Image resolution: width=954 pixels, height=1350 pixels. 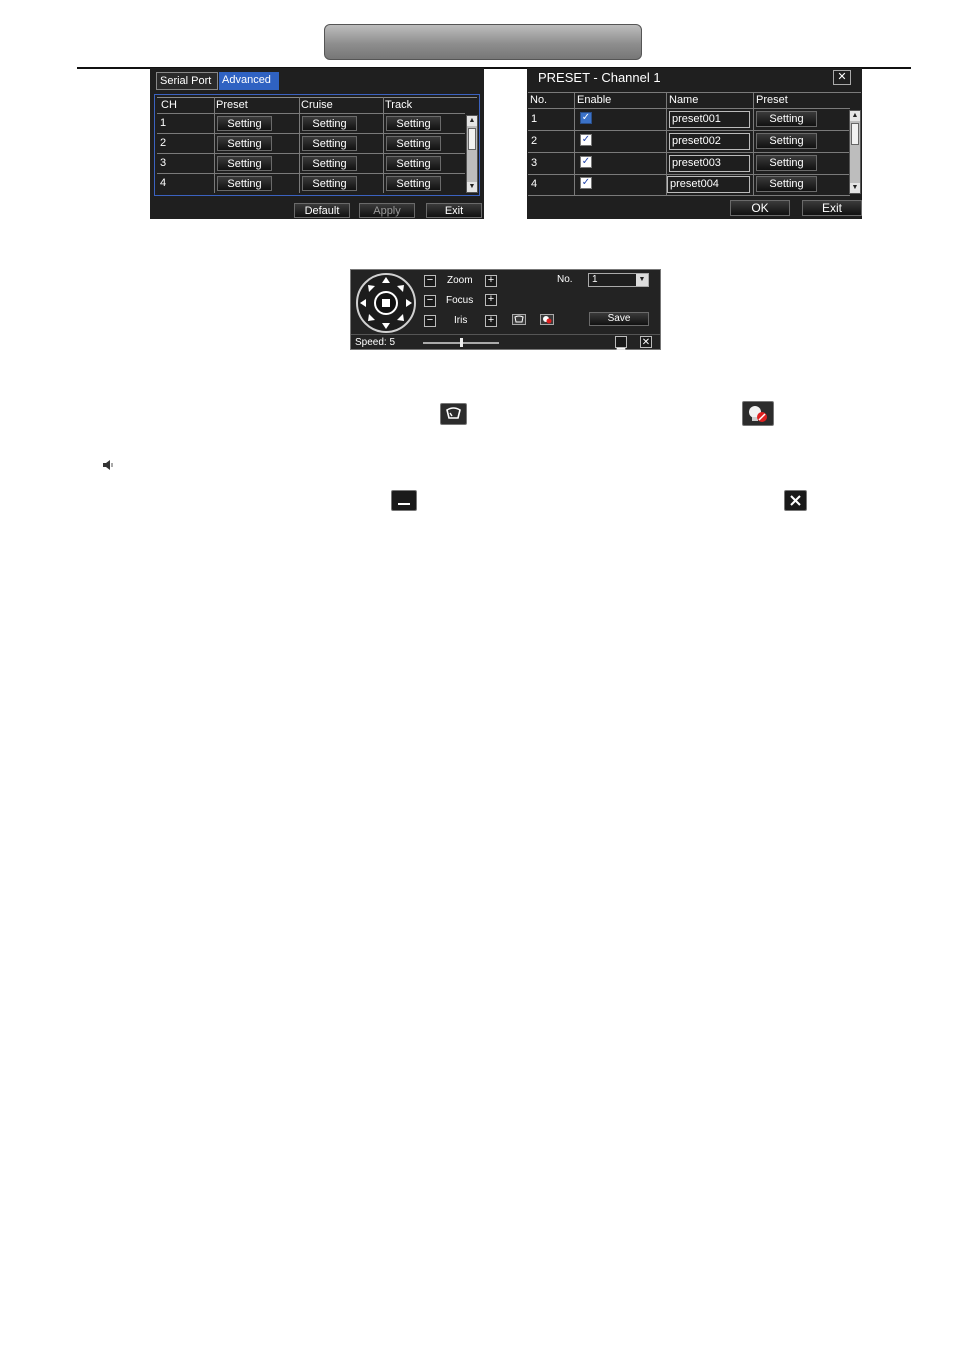 What do you see at coordinates (534, 119) in the screenshot?
I see `row-no: 1` at bounding box center [534, 119].